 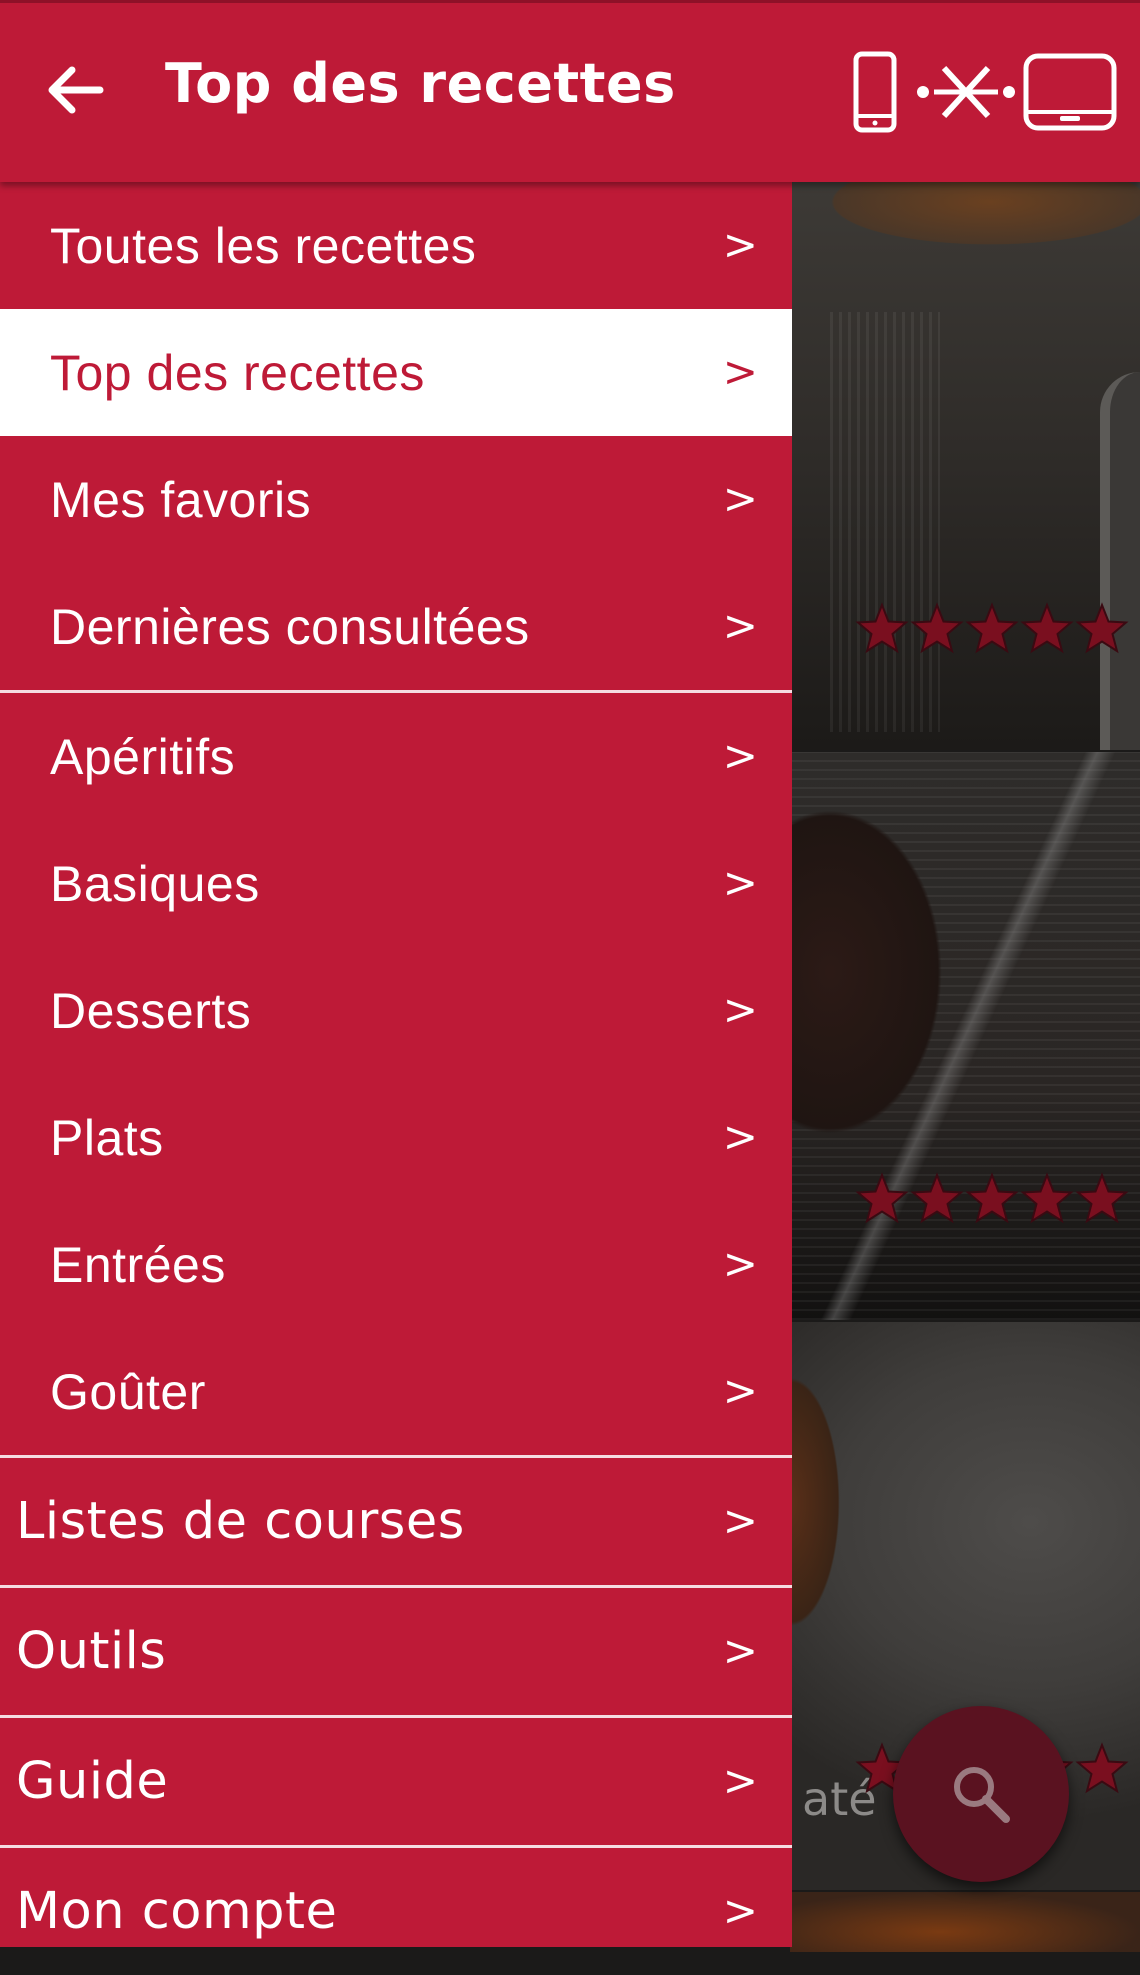 I want to click on menu-item-label: Outils, so click(x=91, y=1651).